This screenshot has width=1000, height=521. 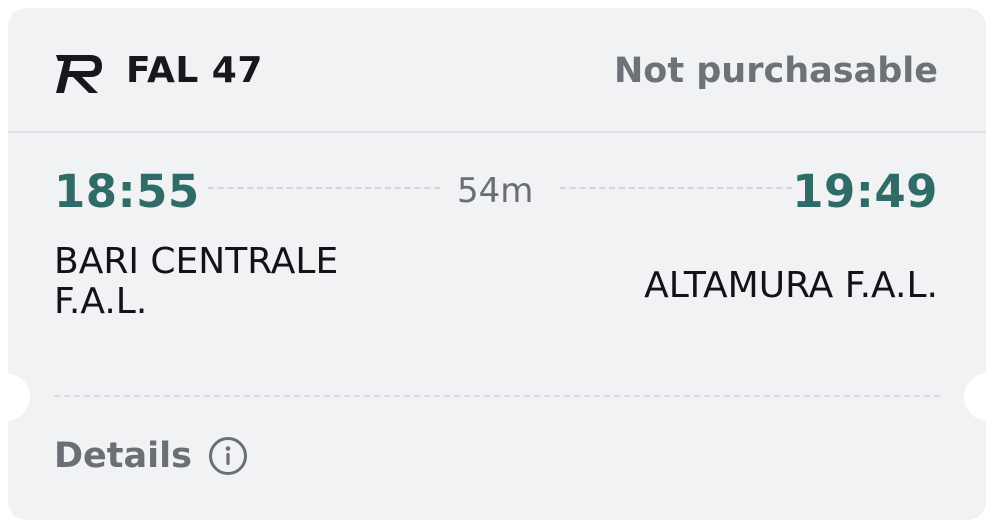 I want to click on departure-time: 18:55, so click(x=127, y=191).